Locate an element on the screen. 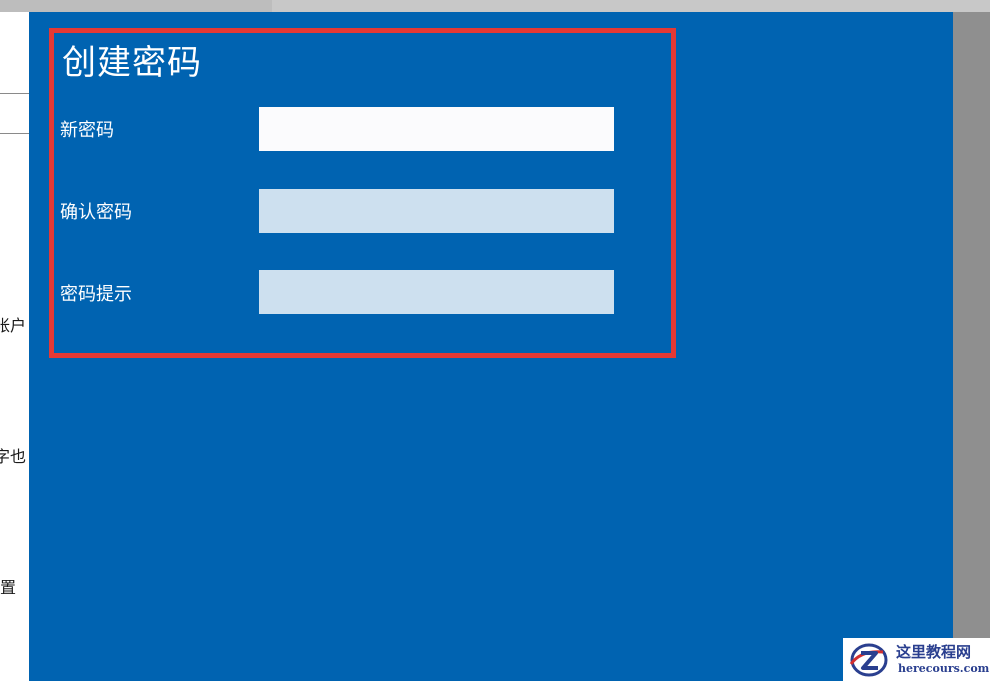 This screenshot has width=990, height=681. confirm-password-label: 确认密码 is located at coordinates (96, 212).